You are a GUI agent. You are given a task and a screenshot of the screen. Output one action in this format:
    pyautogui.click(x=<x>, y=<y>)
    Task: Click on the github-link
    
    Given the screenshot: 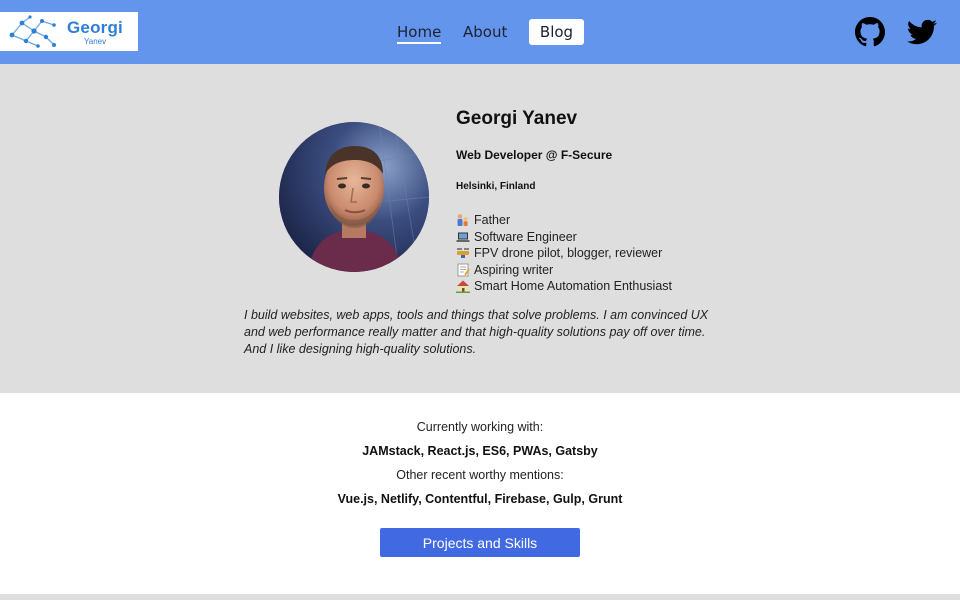 What is the action you would take?
    pyautogui.click(x=870, y=32)
    